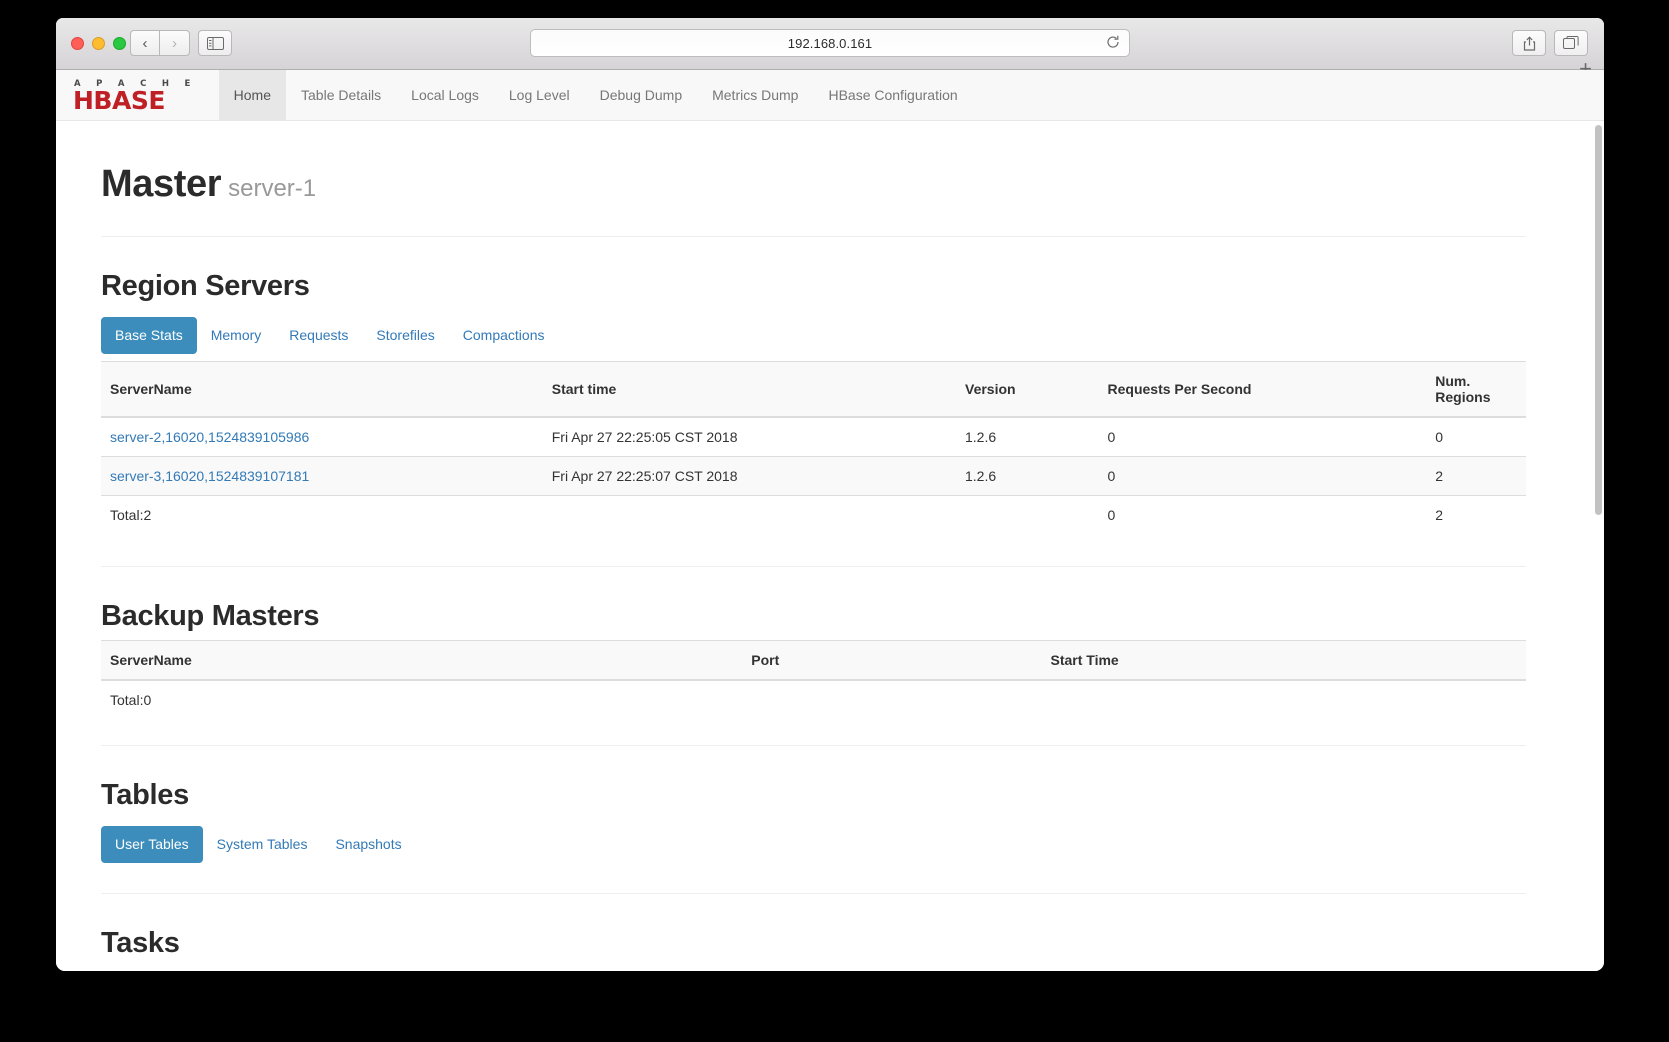  What do you see at coordinates (1476, 475) in the screenshot?
I see `cell-num-regions: 2` at bounding box center [1476, 475].